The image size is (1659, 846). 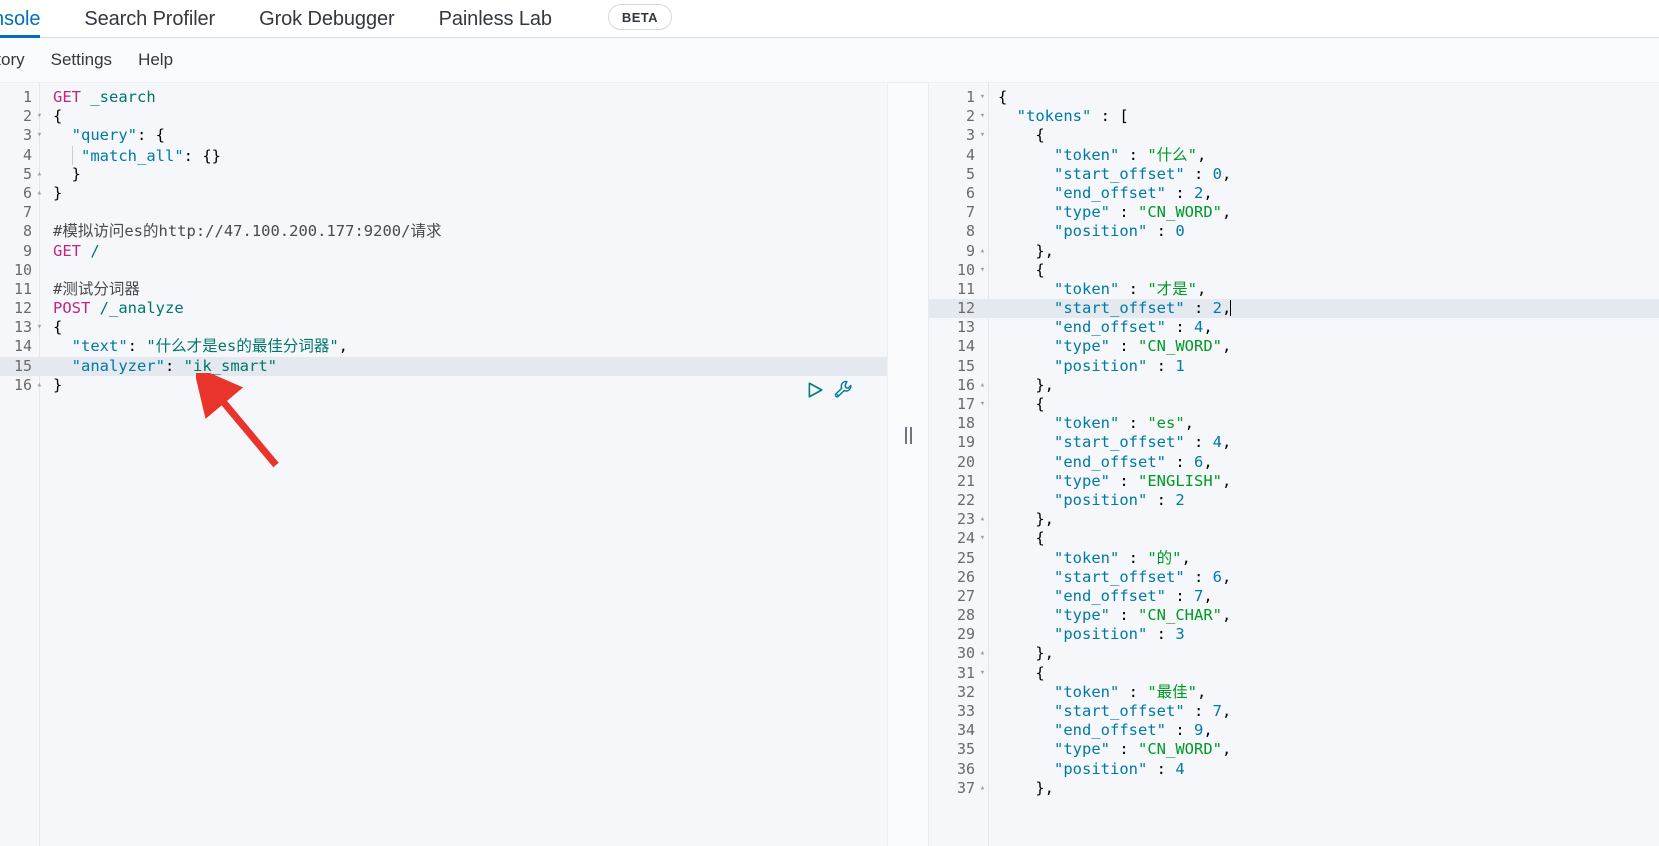 I want to click on editor-line: 31 ▾ {, so click(x=1294, y=673).